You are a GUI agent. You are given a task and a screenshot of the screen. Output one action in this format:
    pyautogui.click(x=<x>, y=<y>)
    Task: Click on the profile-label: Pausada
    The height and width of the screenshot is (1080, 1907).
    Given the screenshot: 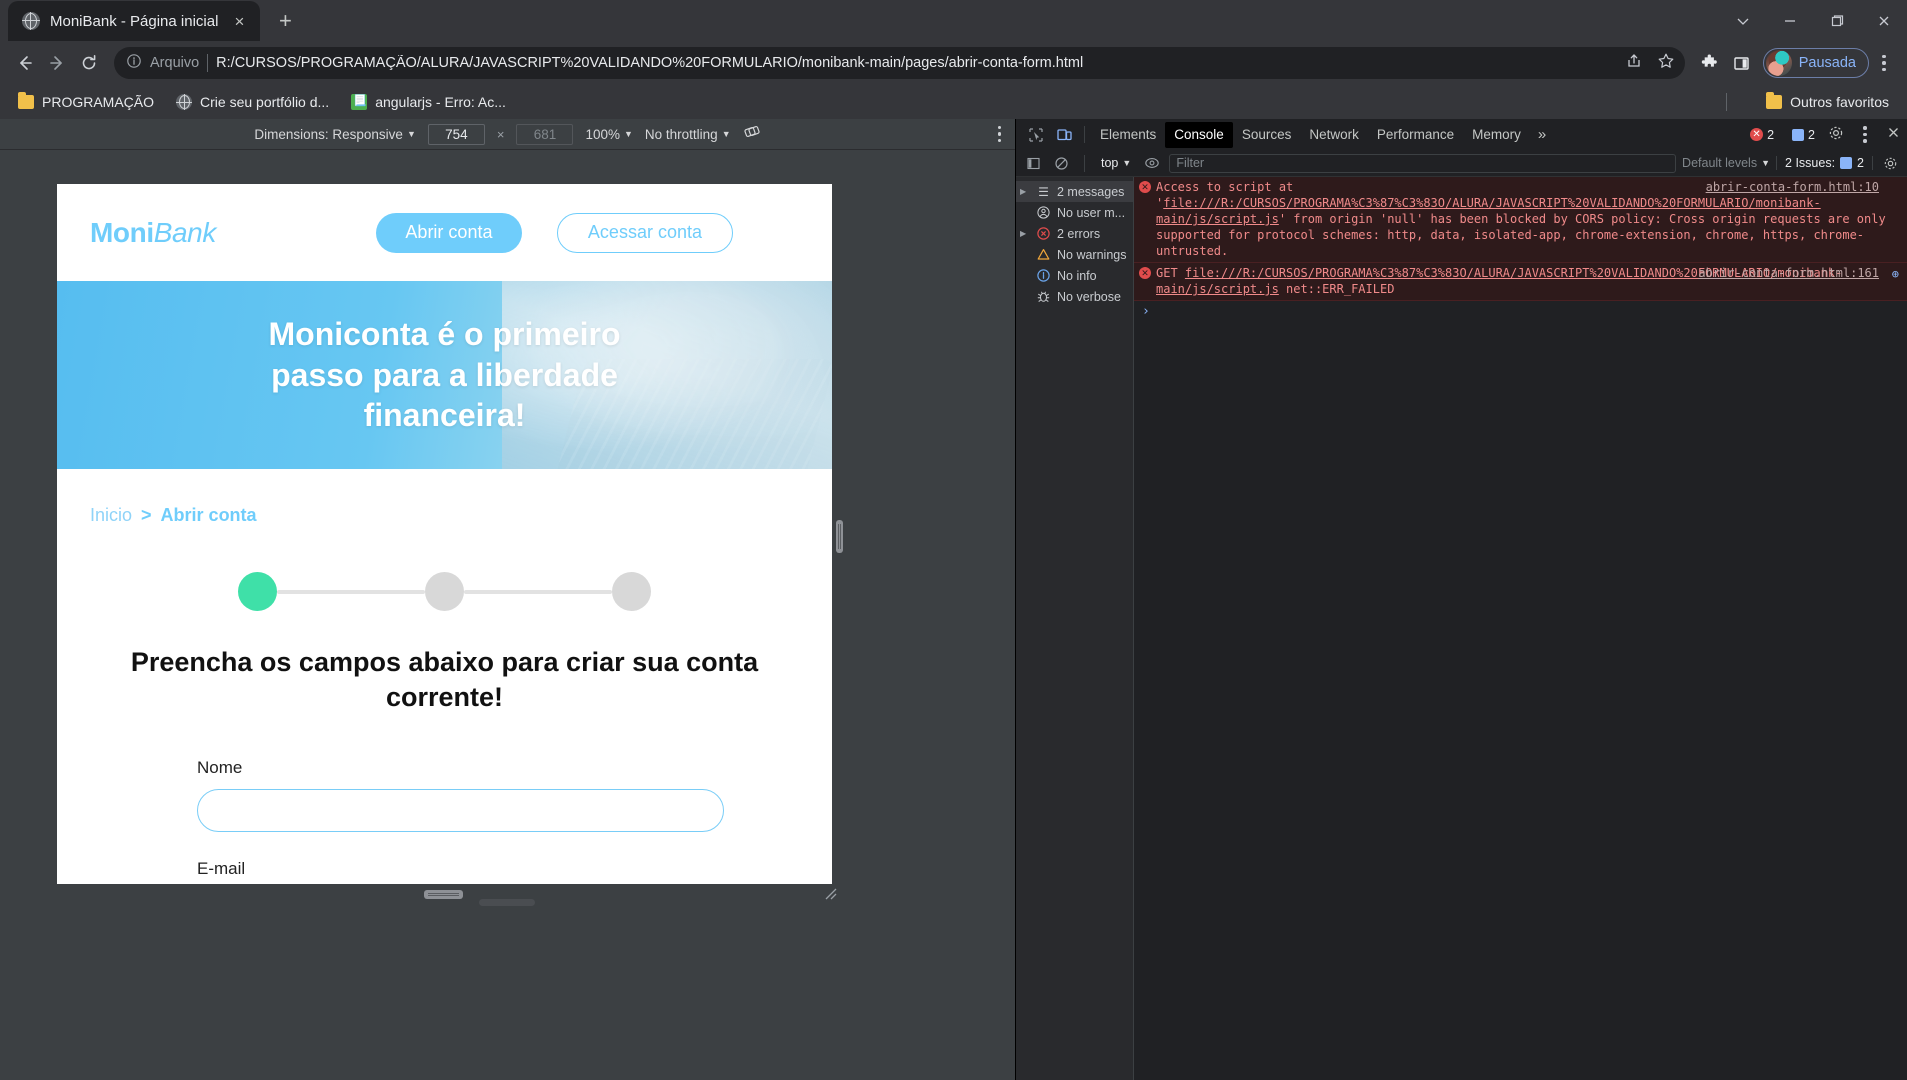 What is the action you would take?
    pyautogui.click(x=1827, y=63)
    